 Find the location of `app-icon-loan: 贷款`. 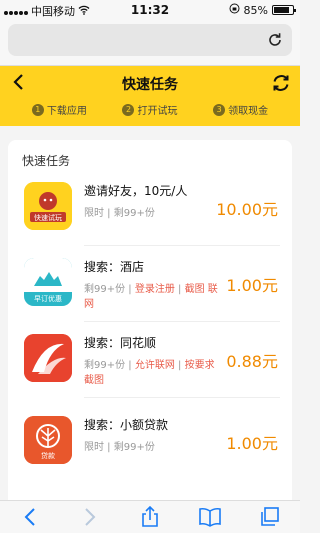

app-icon-loan: 贷款 is located at coordinates (48, 440).